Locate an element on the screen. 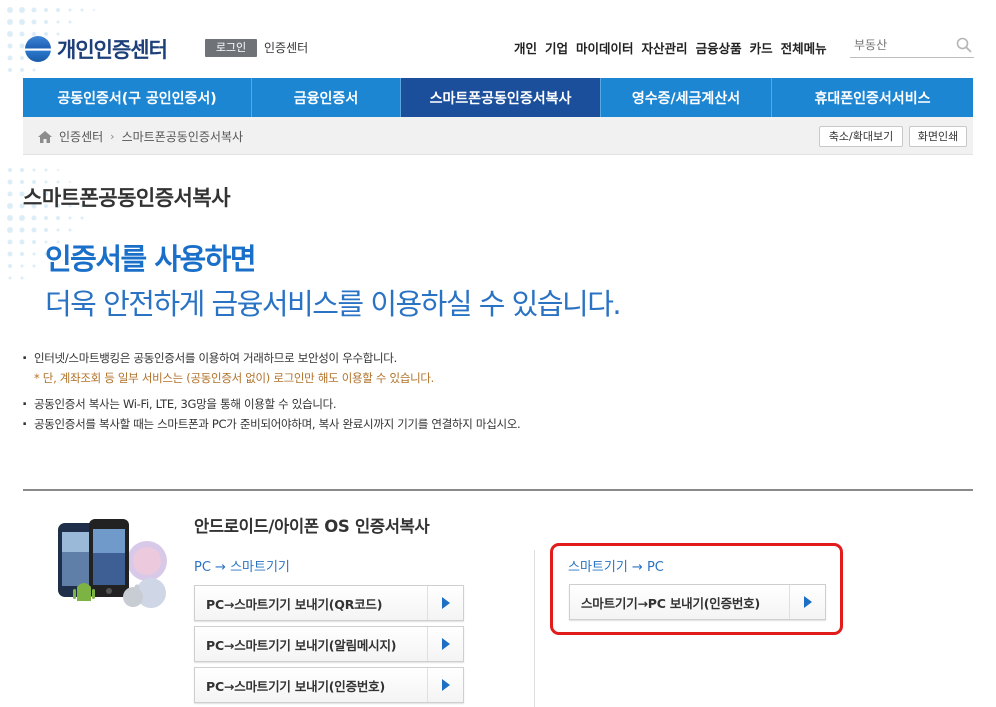 Image resolution: width=996 pixels, height=707 pixels. breadcrumb-home: 인증센터 is located at coordinates (81, 136).